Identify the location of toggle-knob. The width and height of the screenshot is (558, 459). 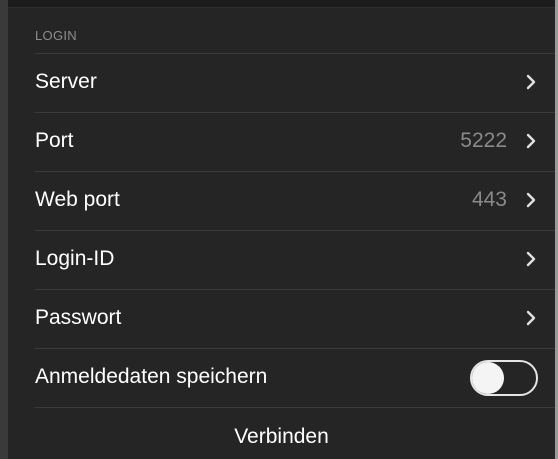
(488, 378).